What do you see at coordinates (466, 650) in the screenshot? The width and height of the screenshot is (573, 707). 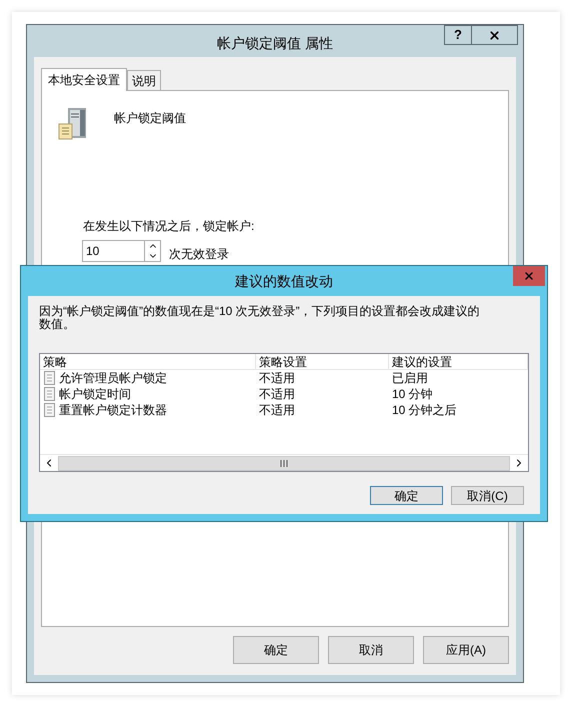 I see `dialog-button: 应用(A)` at bounding box center [466, 650].